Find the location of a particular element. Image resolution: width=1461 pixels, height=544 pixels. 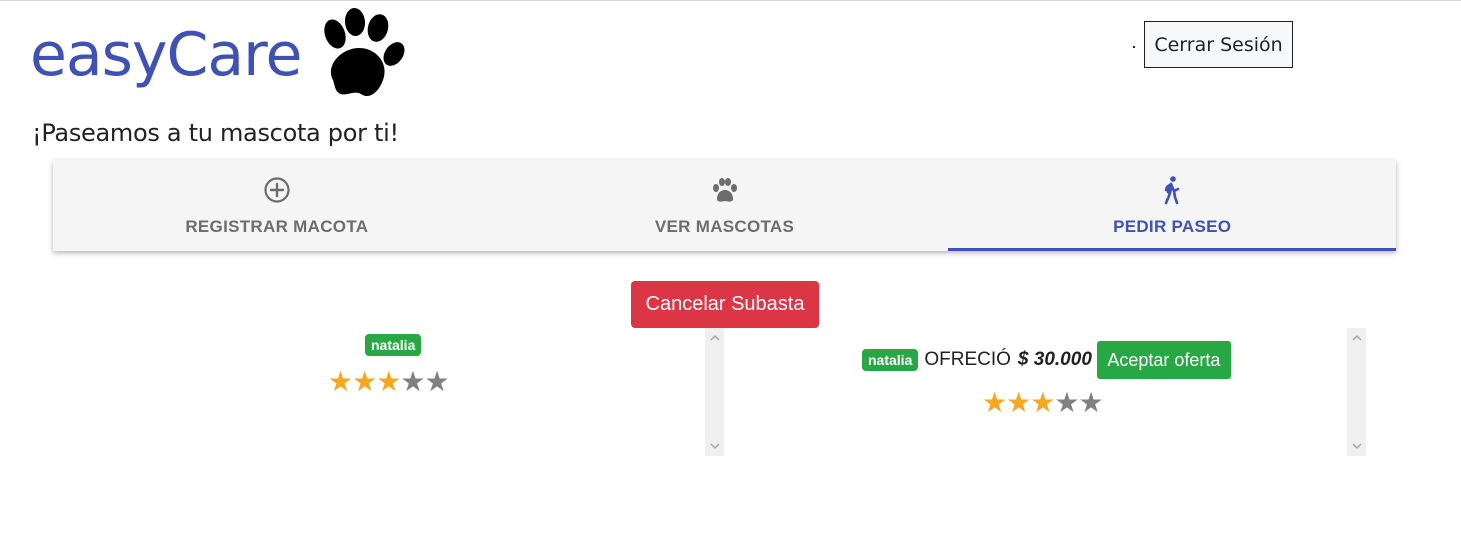

paw-logo-icon is located at coordinates (360, 56).